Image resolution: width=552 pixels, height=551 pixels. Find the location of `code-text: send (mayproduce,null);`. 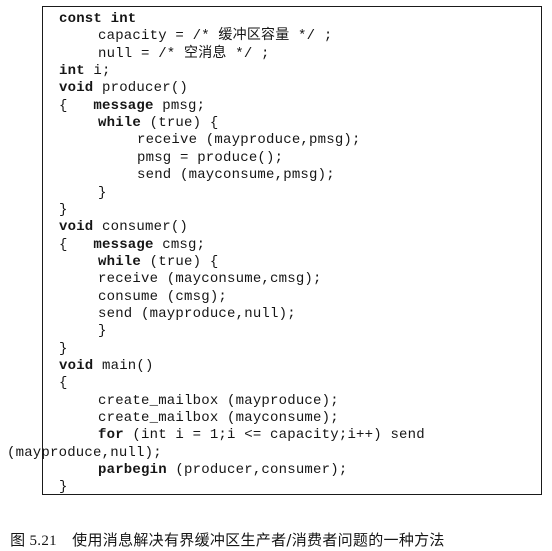

code-text: send (mayproduce,null); is located at coordinates (197, 313).